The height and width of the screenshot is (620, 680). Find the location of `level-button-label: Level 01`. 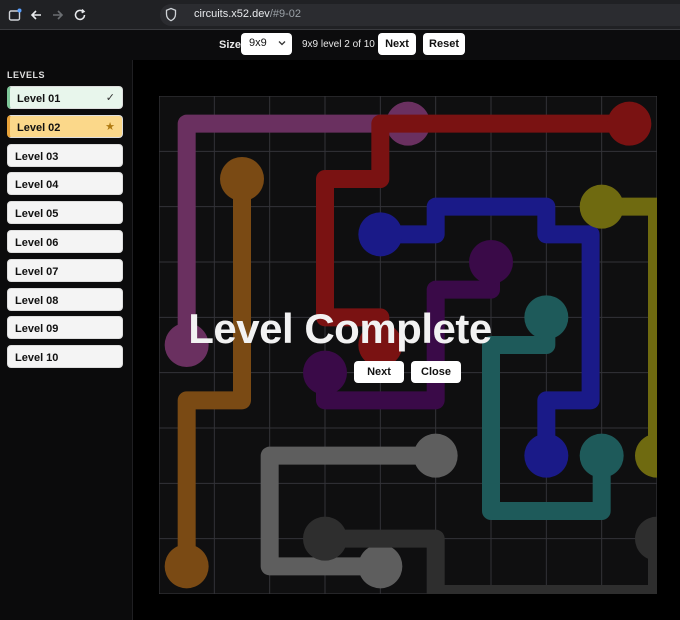

level-button-label: Level 01 is located at coordinates (39, 99).